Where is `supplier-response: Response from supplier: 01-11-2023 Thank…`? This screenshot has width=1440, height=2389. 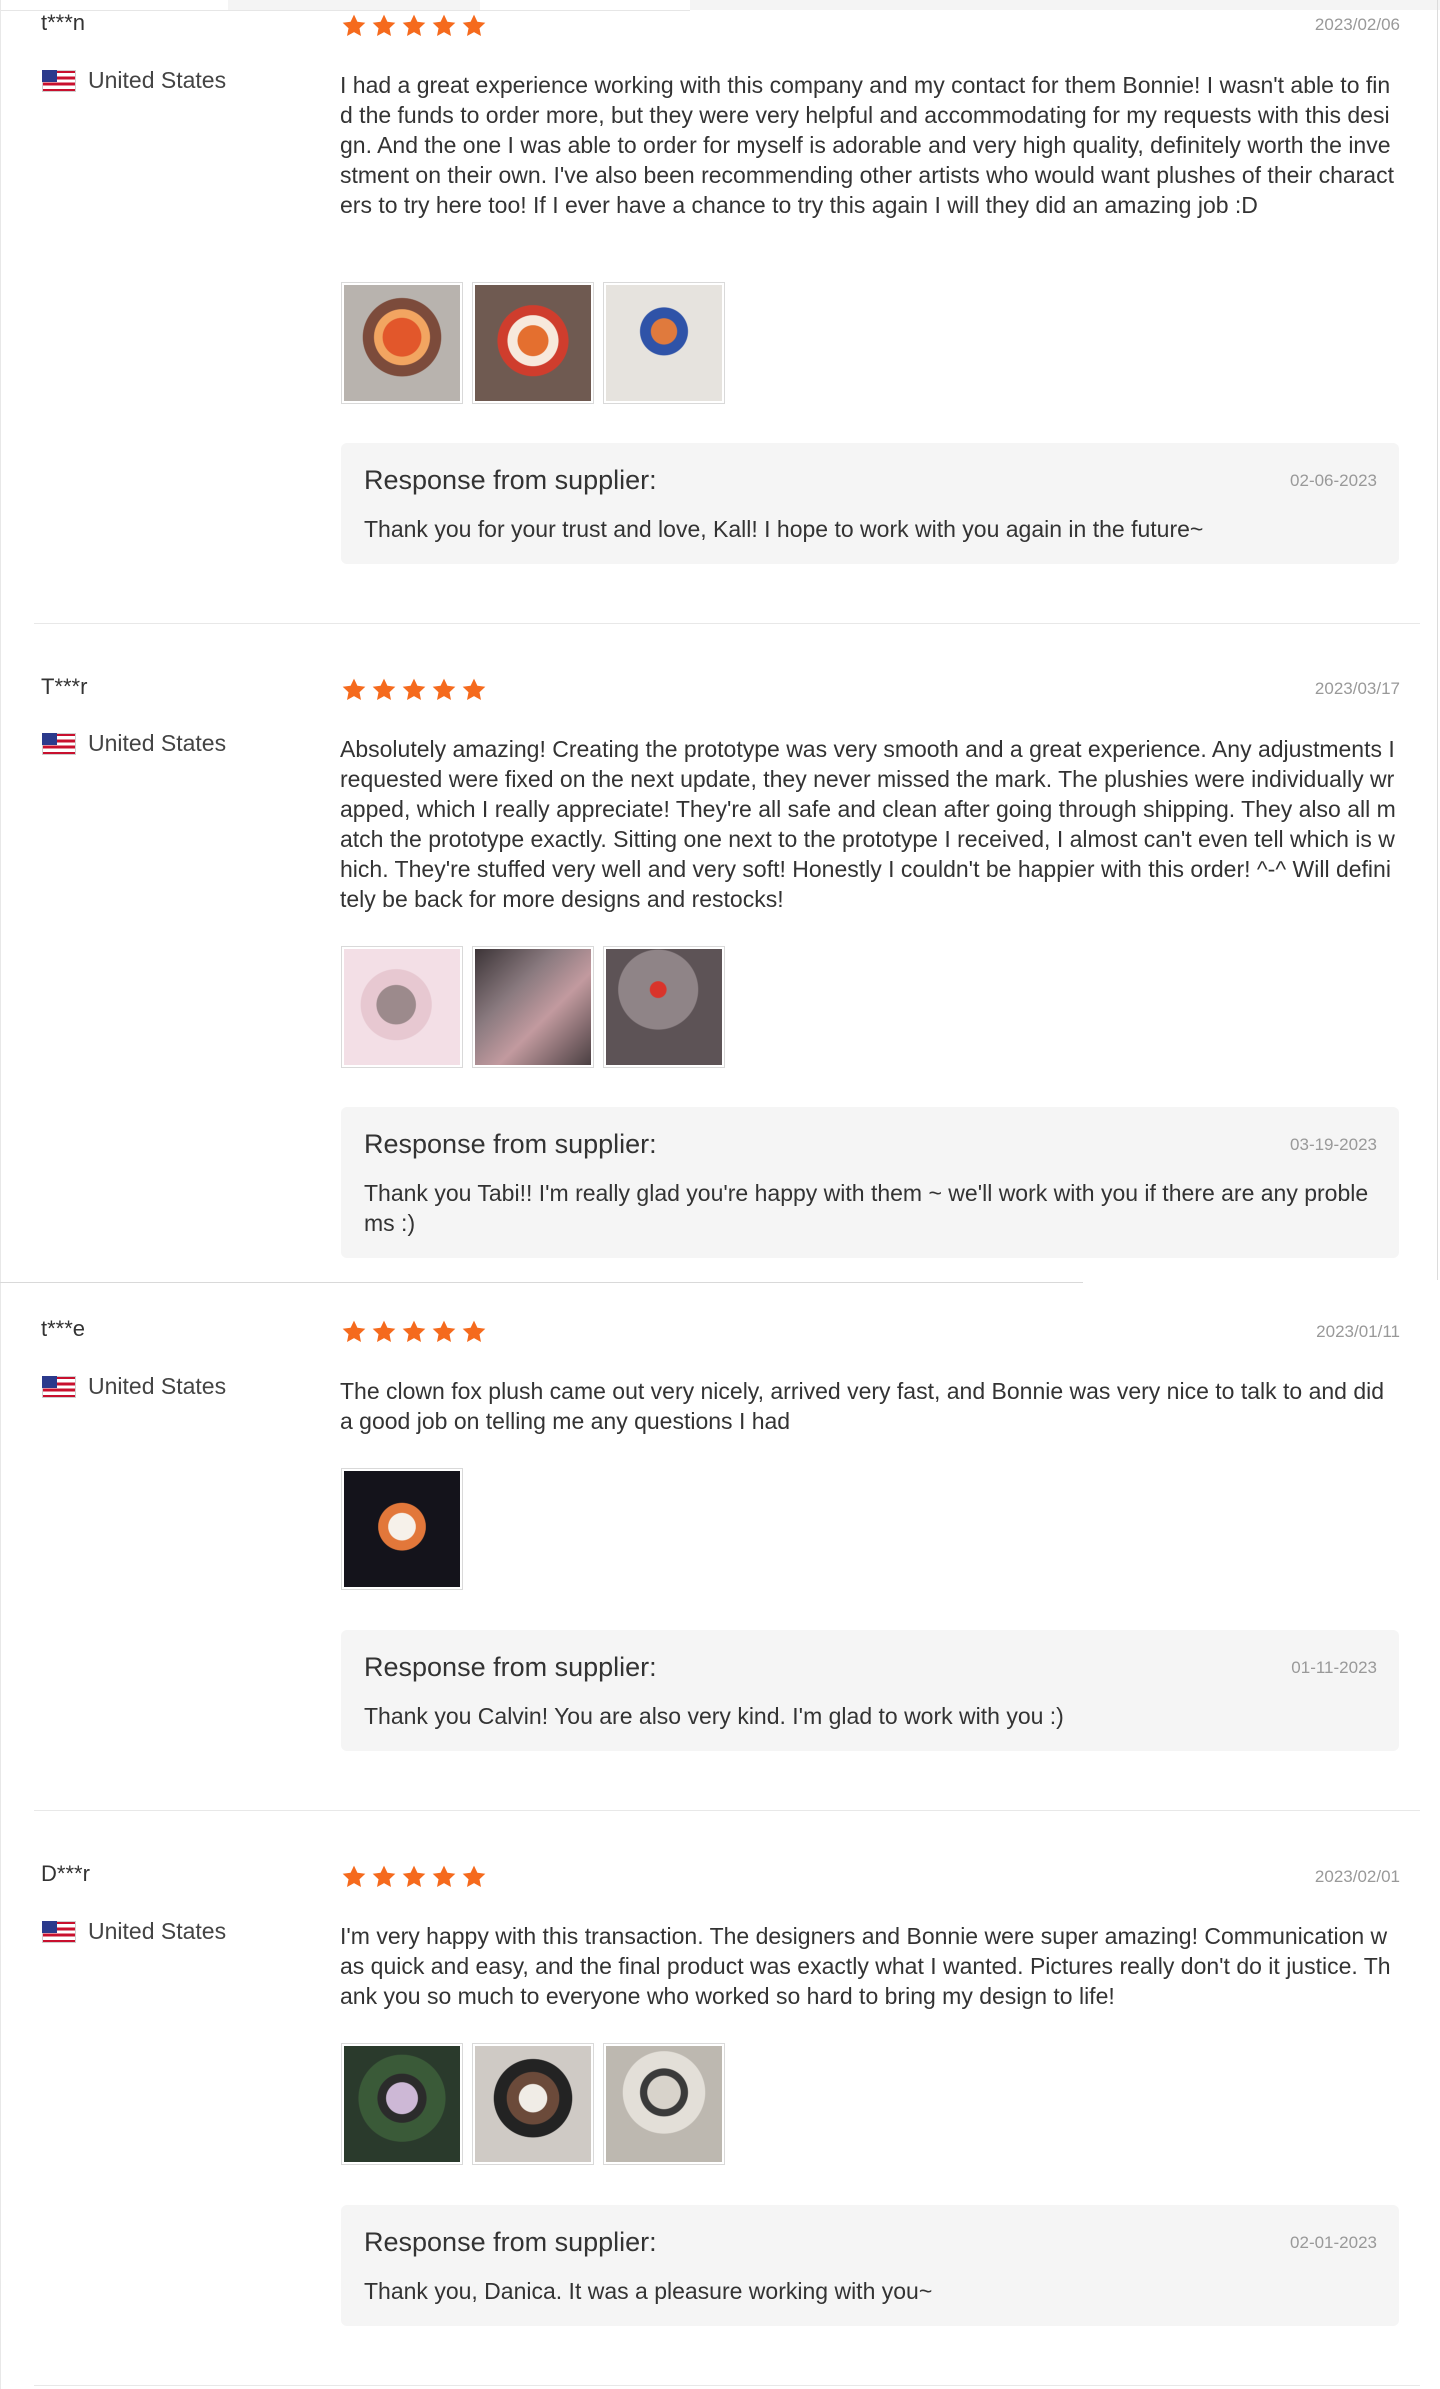 supplier-response: Response from supplier: 01-11-2023 Thank… is located at coordinates (870, 1690).